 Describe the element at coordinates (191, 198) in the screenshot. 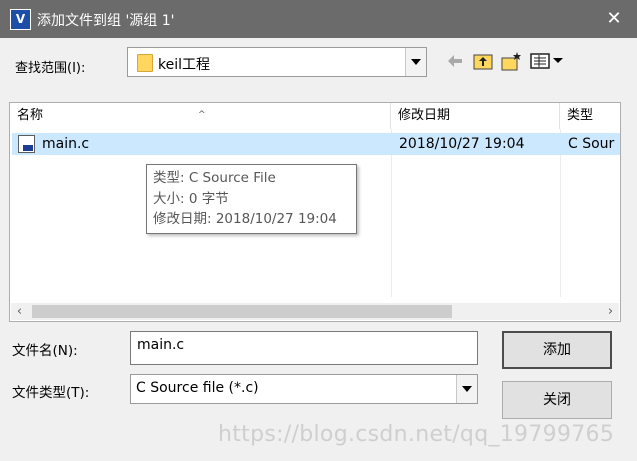

I see `tooltip-size: 大小: 0 字节` at that location.